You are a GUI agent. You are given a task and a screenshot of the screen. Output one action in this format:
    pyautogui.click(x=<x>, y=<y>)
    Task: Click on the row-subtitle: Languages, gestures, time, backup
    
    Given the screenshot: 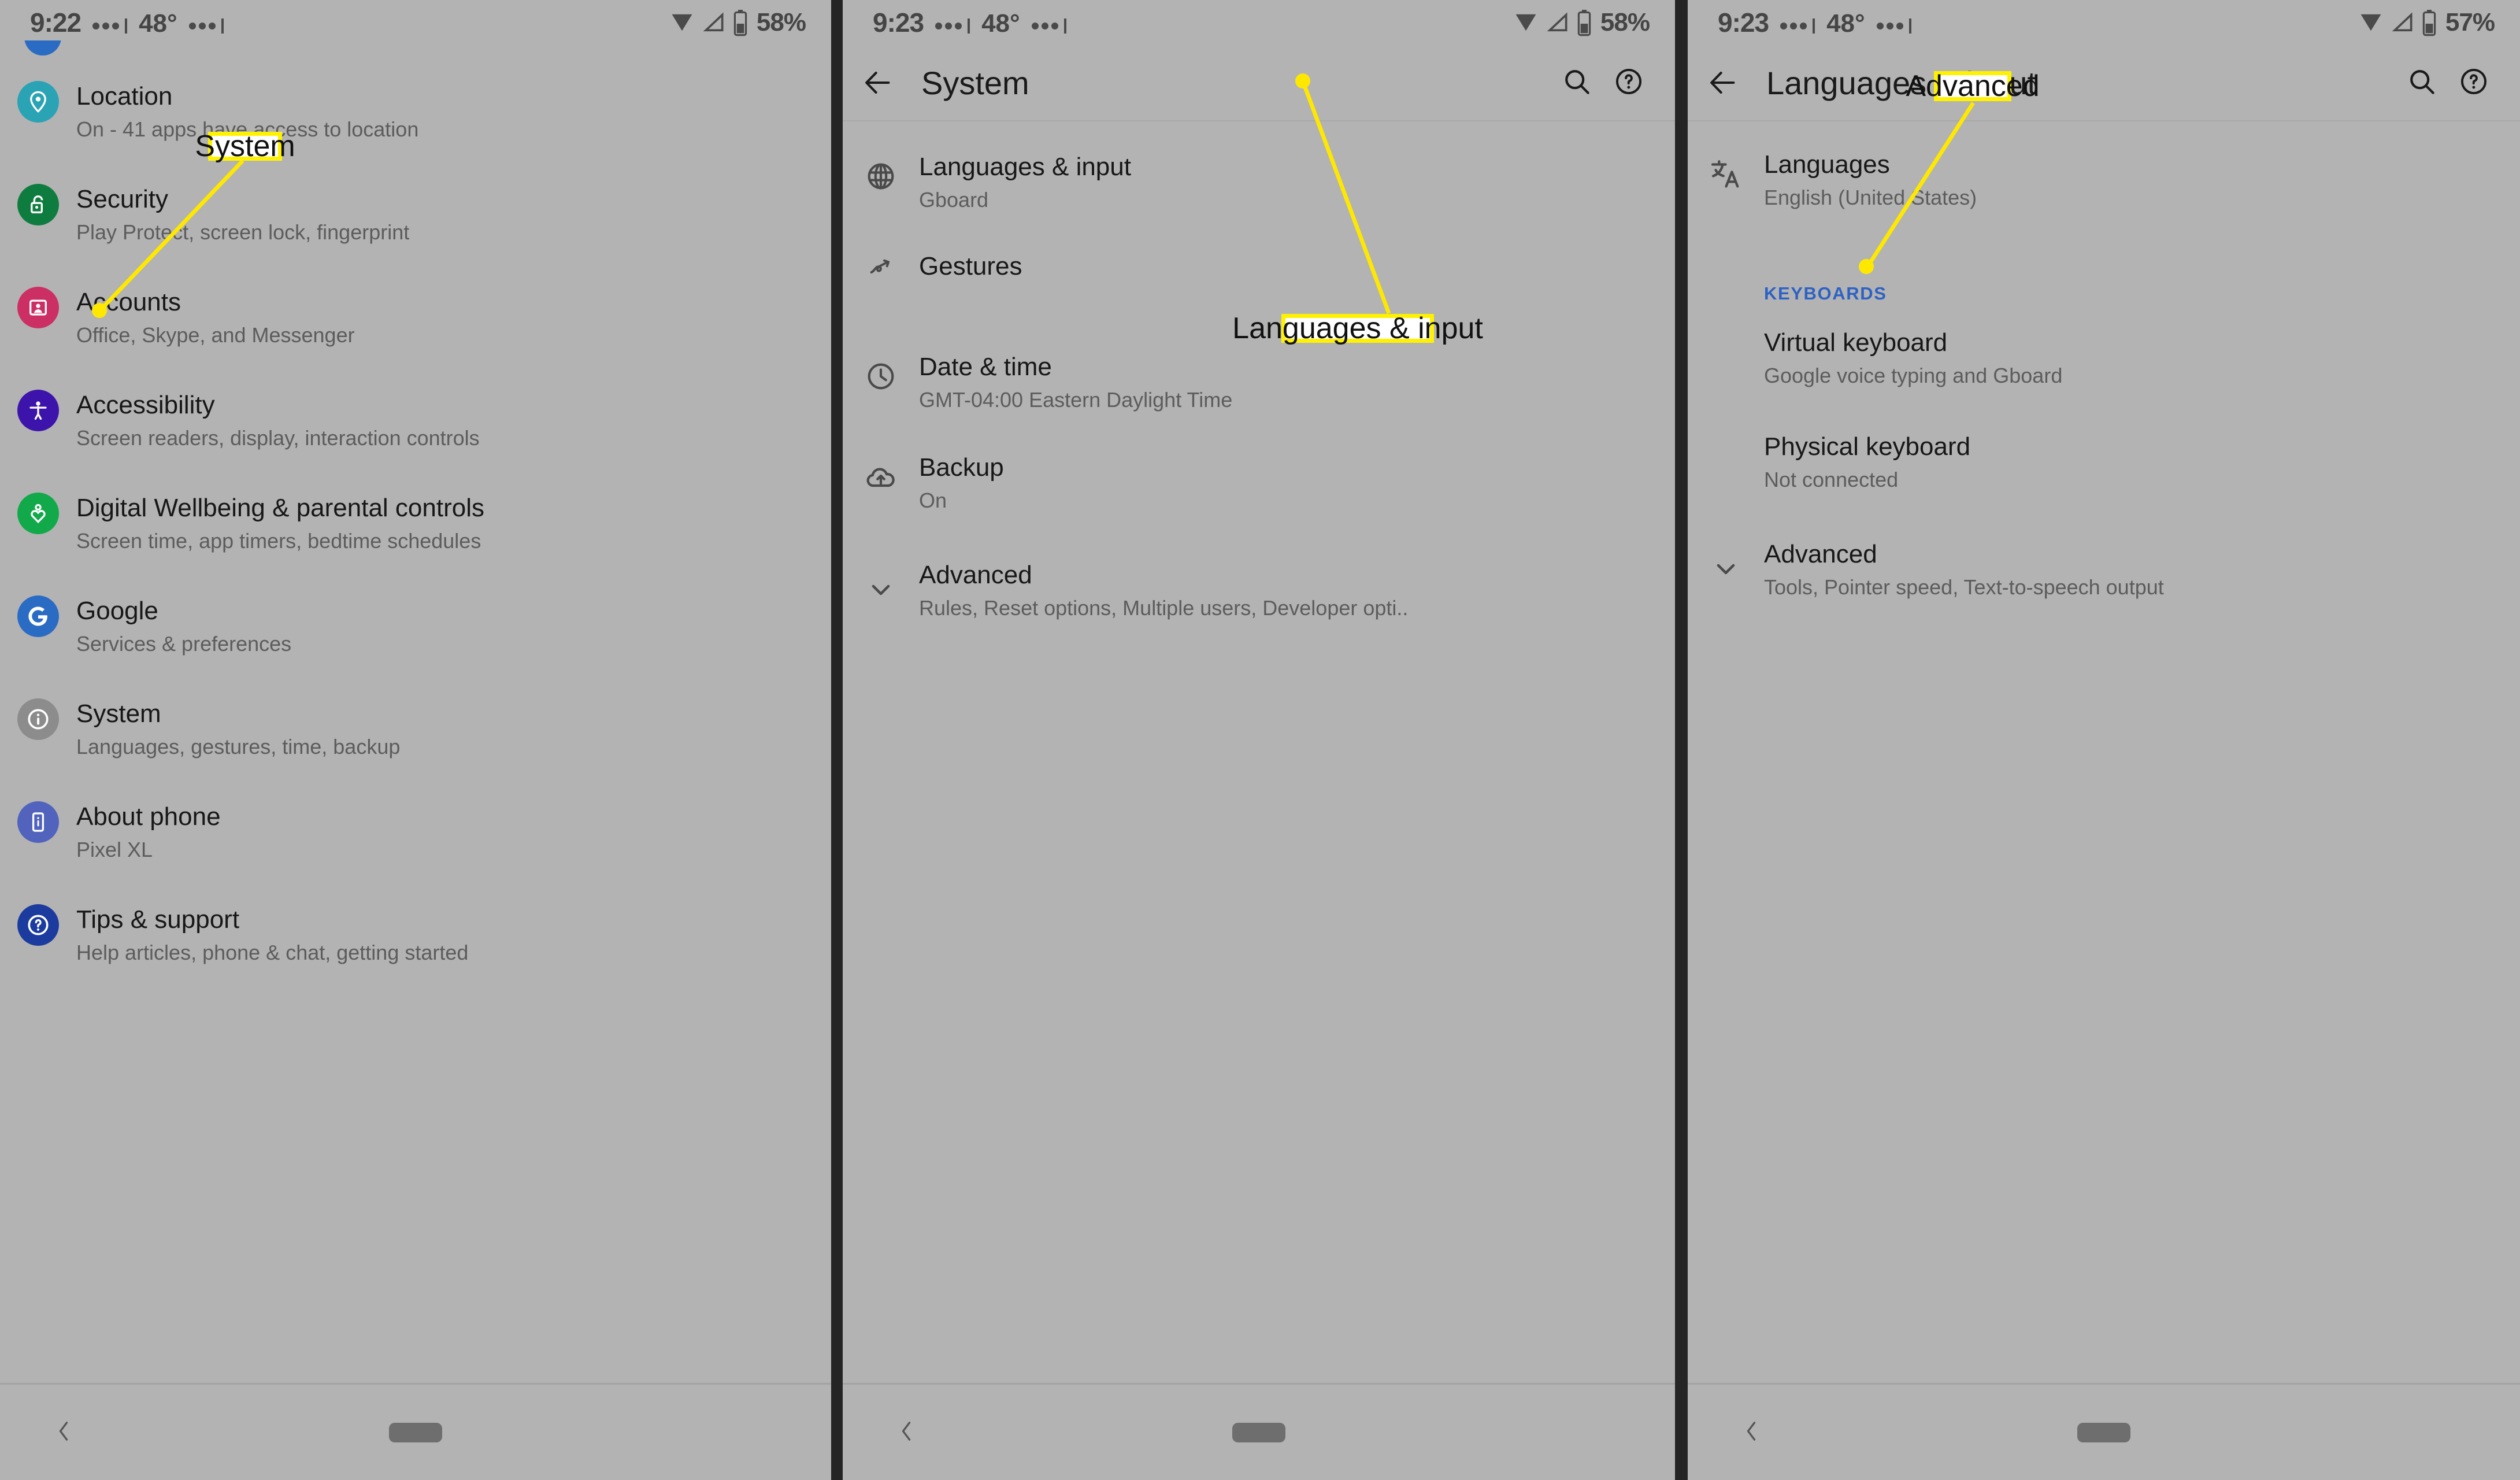 What is the action you would take?
    pyautogui.click(x=238, y=747)
    